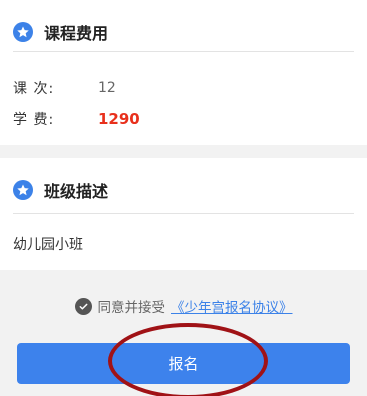 The image size is (367, 396). I want to click on tuition-value: 1290, so click(119, 119).